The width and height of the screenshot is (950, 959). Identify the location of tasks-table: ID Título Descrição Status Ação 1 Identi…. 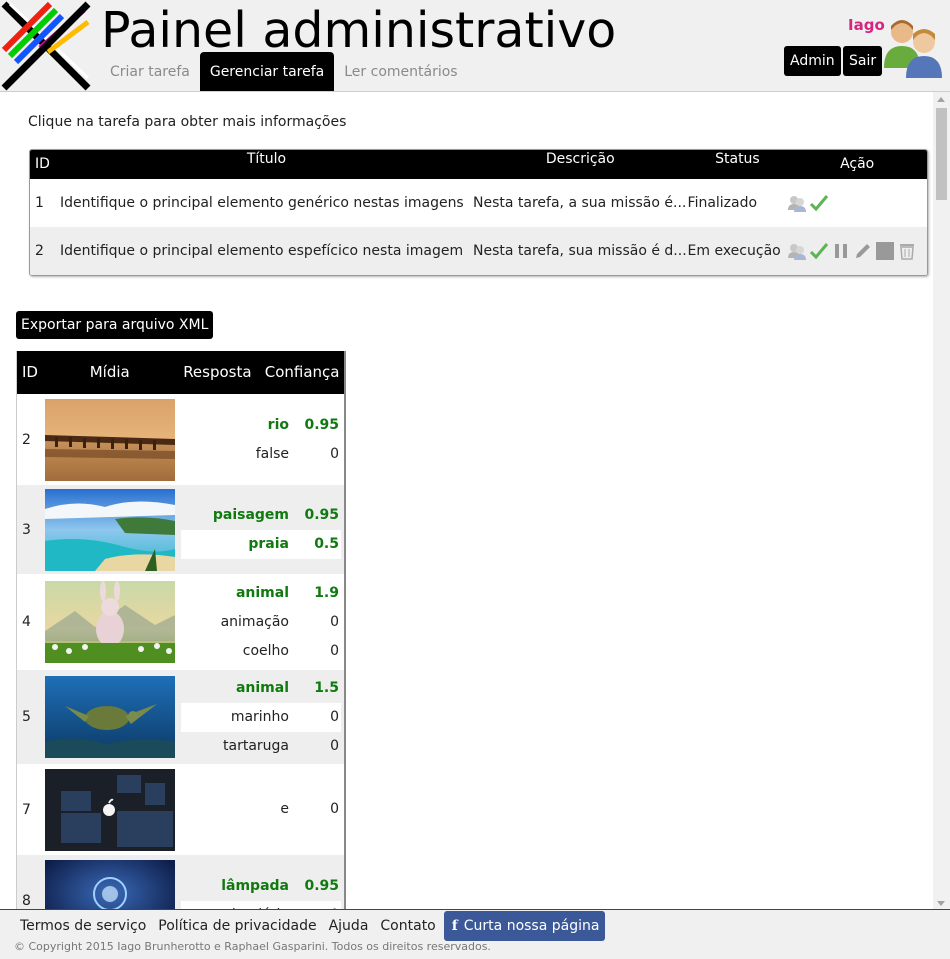
(478, 212).